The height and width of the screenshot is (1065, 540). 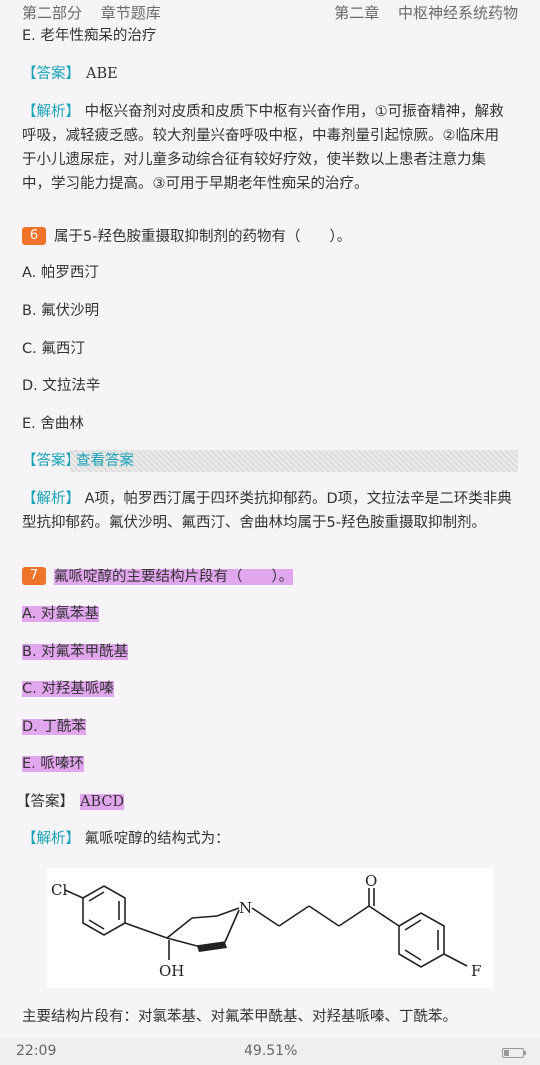 I want to click on chapter-title: 中枢神经系统药物, so click(x=457, y=13).